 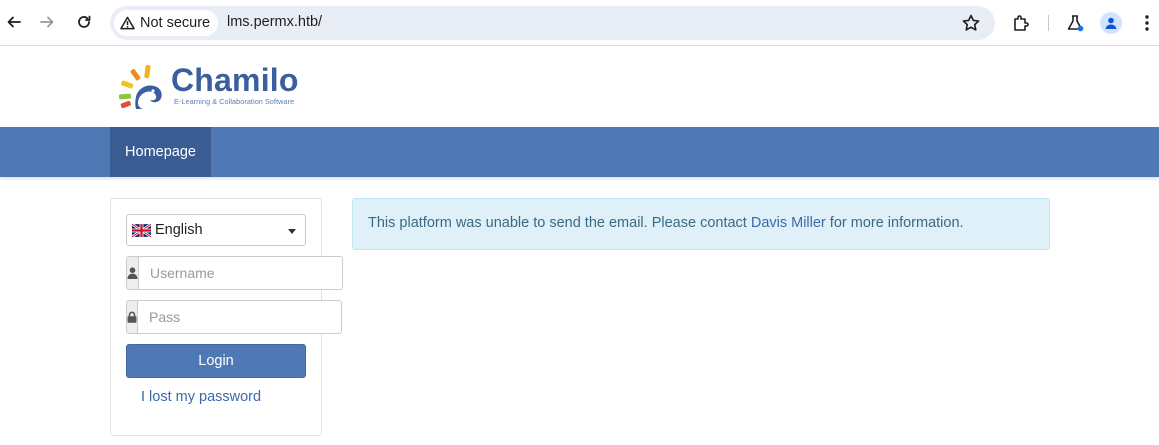 I want to click on extensions-button, so click(x=1021, y=23).